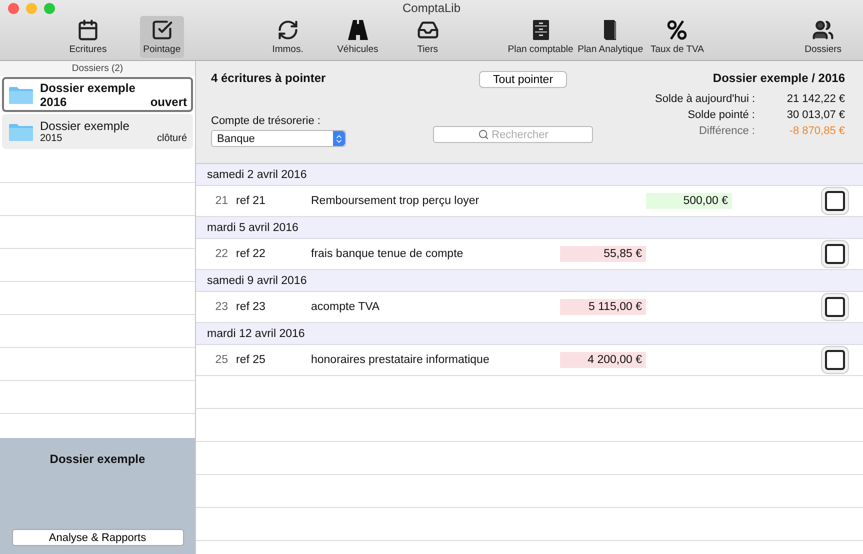  What do you see at coordinates (815, 99) in the screenshot?
I see `balance-value: 21 142,22 €` at bounding box center [815, 99].